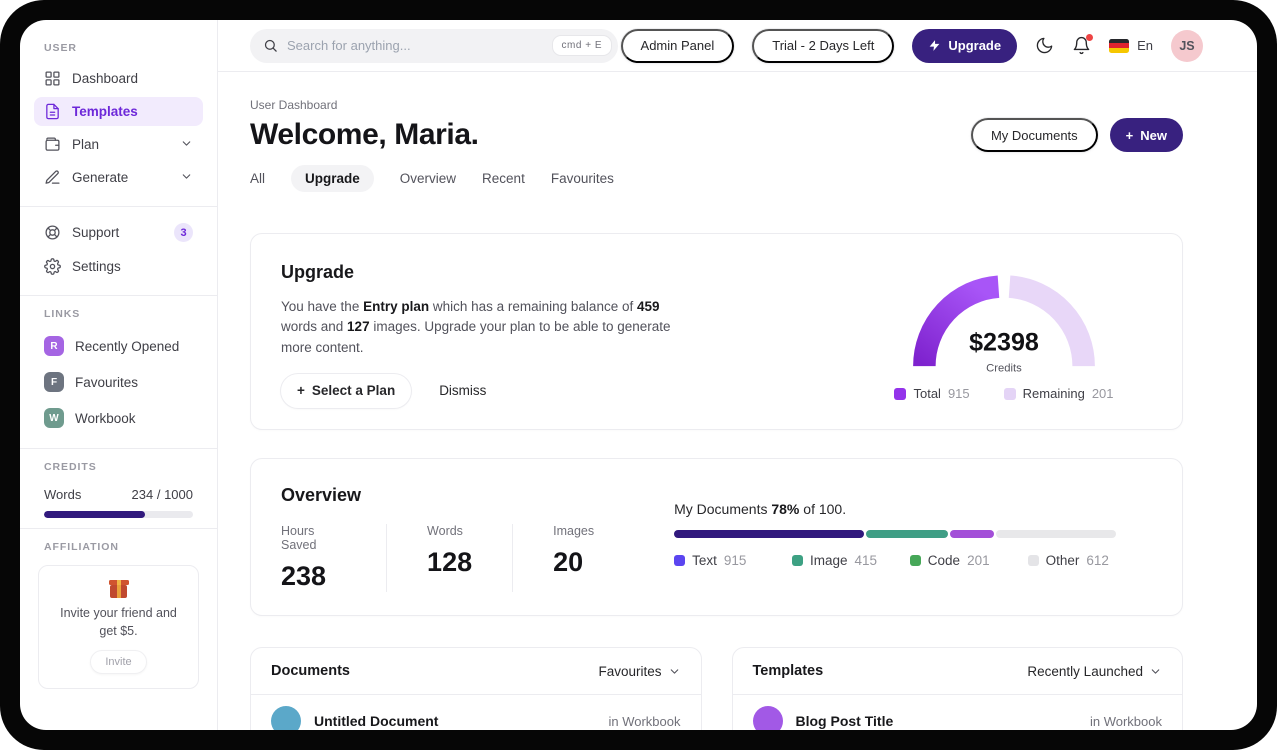  What do you see at coordinates (1004, 368) in the screenshot?
I see `gauge-label: Credits` at bounding box center [1004, 368].